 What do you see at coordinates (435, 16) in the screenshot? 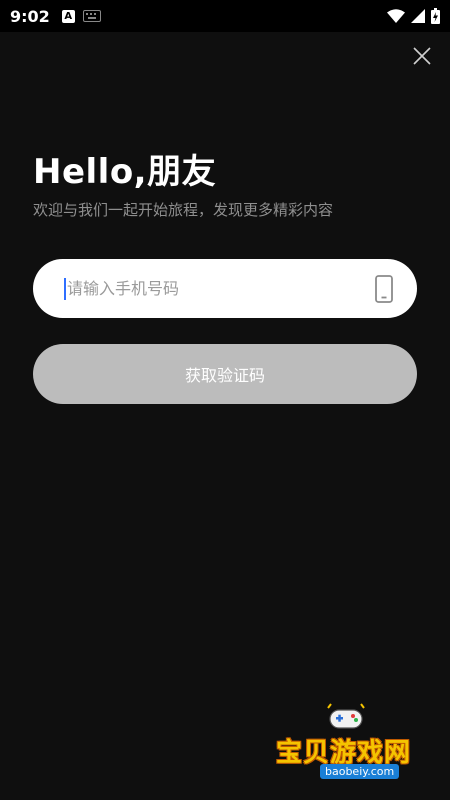
I see `battery-charging-icon` at bounding box center [435, 16].